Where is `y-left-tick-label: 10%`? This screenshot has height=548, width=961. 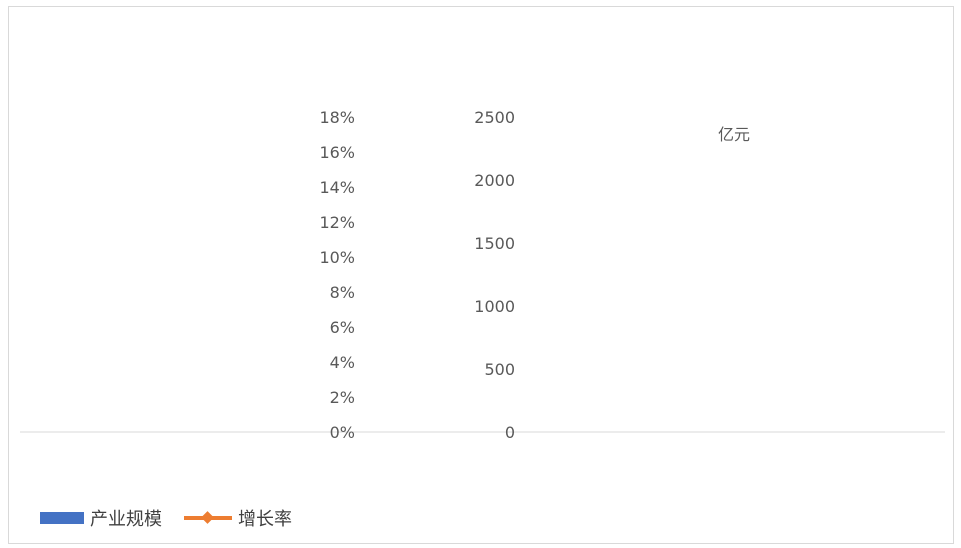
y-left-tick-label: 10% is located at coordinates (337, 257).